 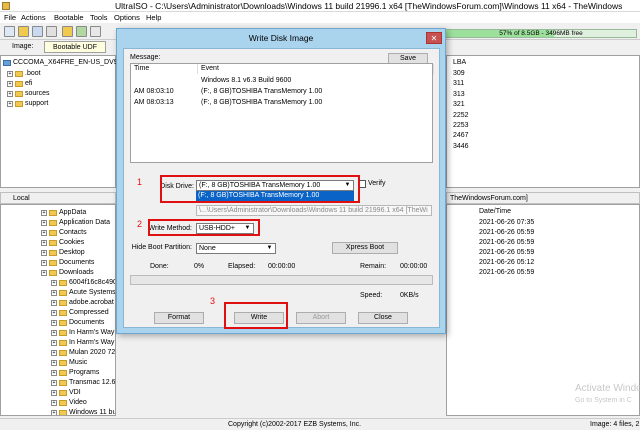 I want to click on local-header: Local, so click(x=58, y=198).